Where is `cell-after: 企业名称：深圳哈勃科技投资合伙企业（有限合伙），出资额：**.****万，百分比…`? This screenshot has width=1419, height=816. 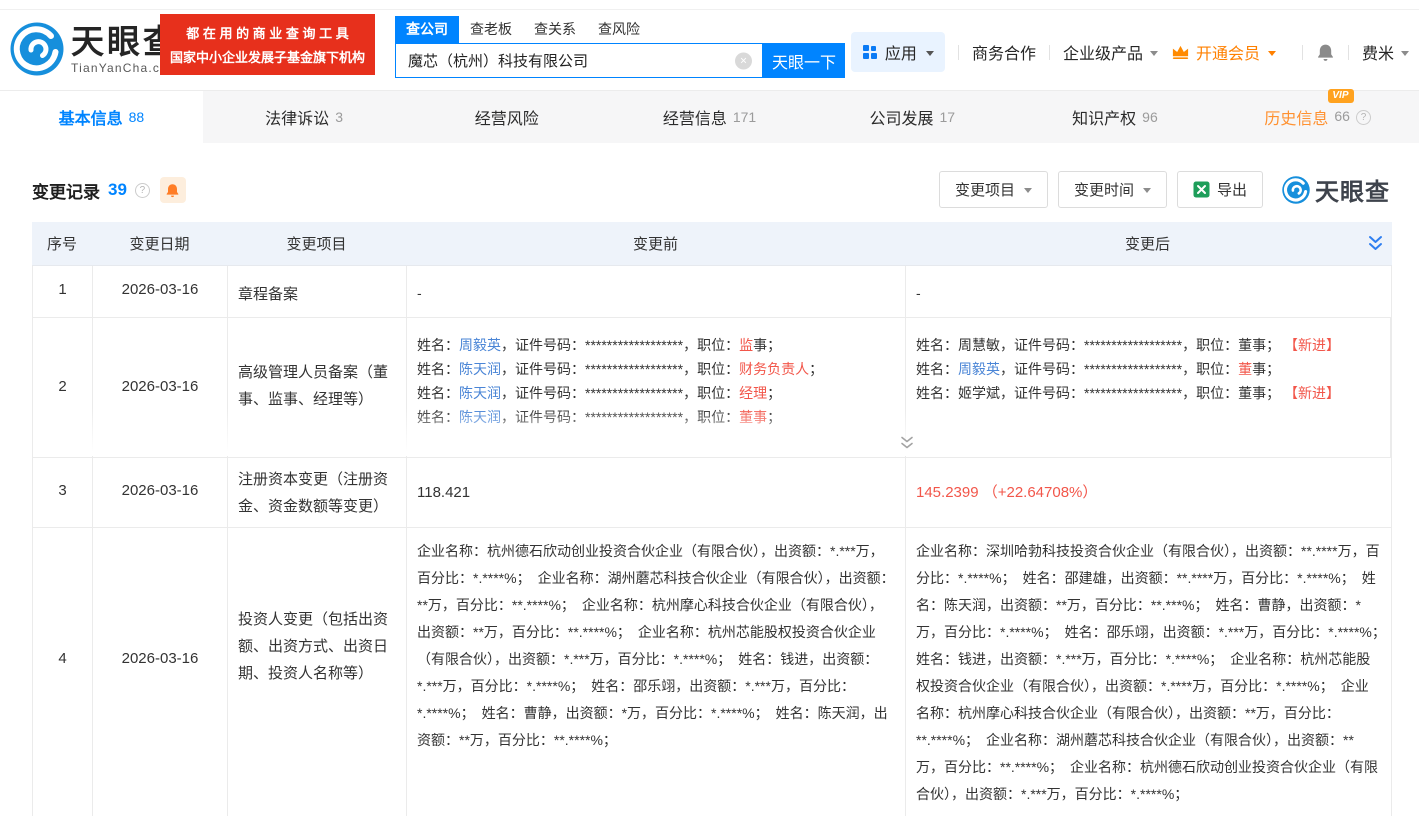
cell-after: 企业名称：深圳哈勃科技投资合伙企业（有限合伙），出资额：**.****万，百分比… is located at coordinates (1154, 672).